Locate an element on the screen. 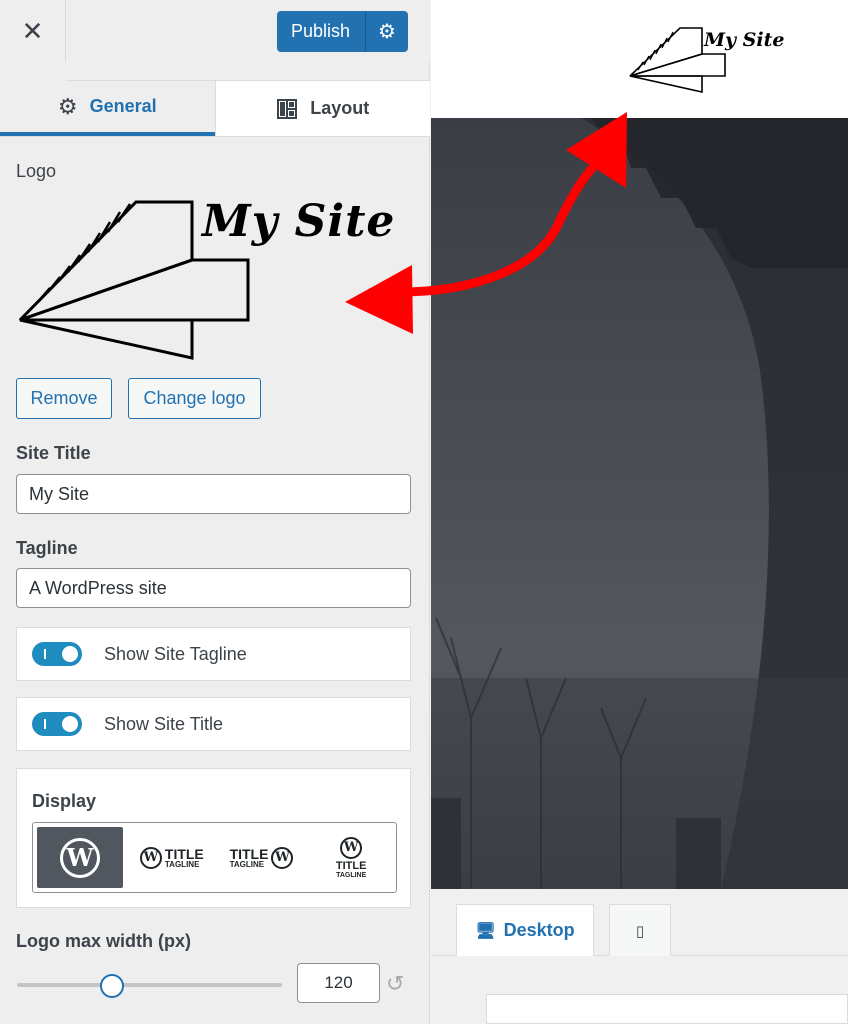 The image size is (848, 1024). mobile-preview-tab: ▯ is located at coordinates (640, 930).